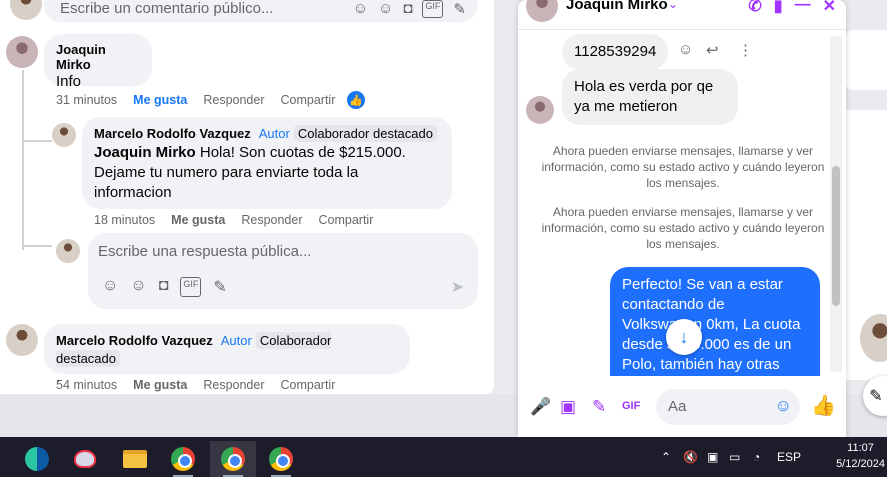  I want to click on comment-text: informacion, so click(133, 192).